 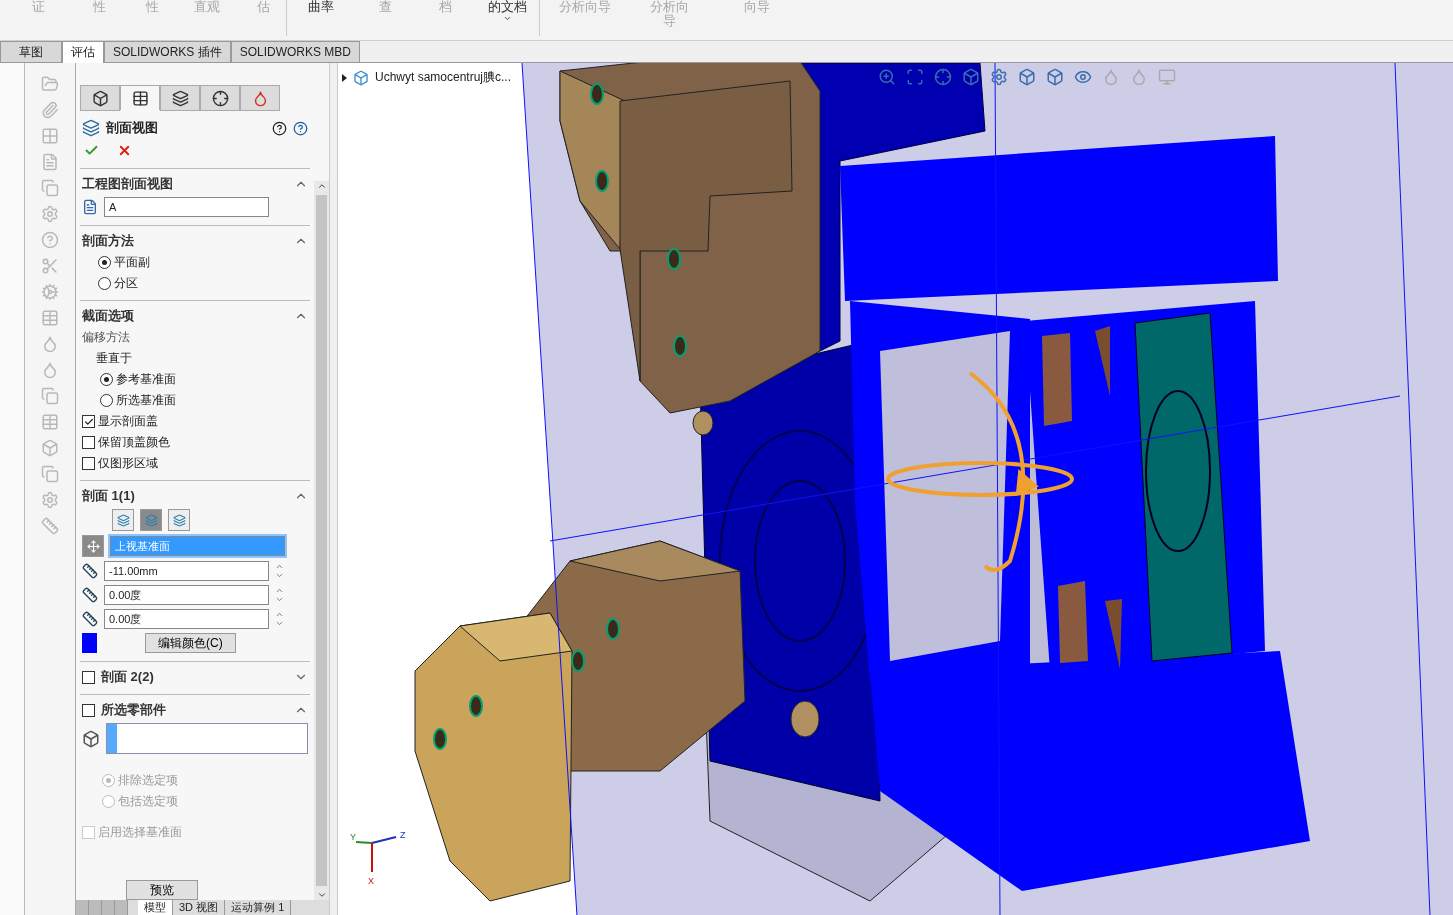 I want to click on axis-label: X, so click(x=371, y=881).